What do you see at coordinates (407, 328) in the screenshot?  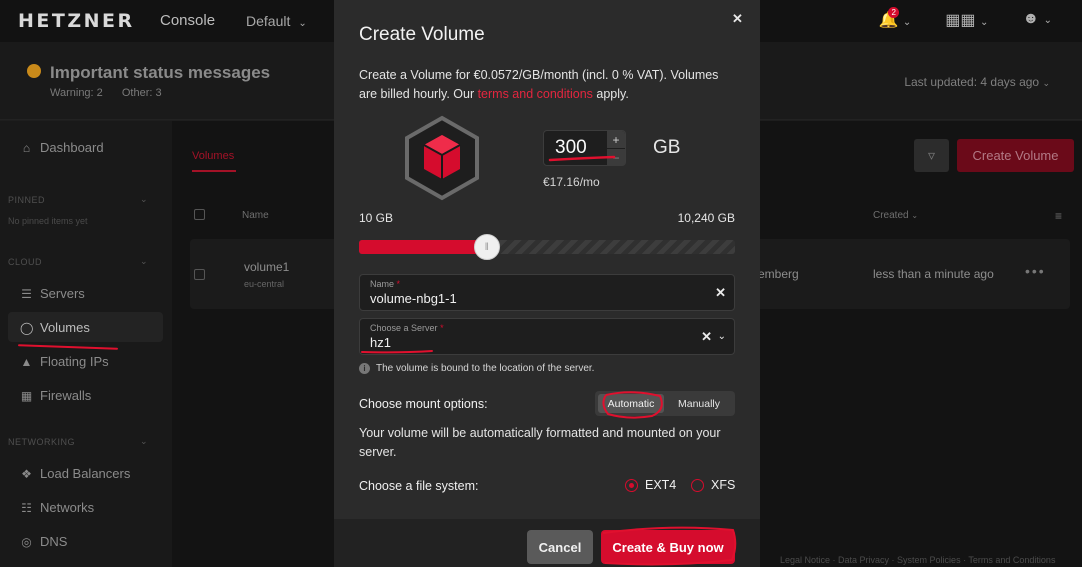 I see `server-field-label: Choose a Server *` at bounding box center [407, 328].